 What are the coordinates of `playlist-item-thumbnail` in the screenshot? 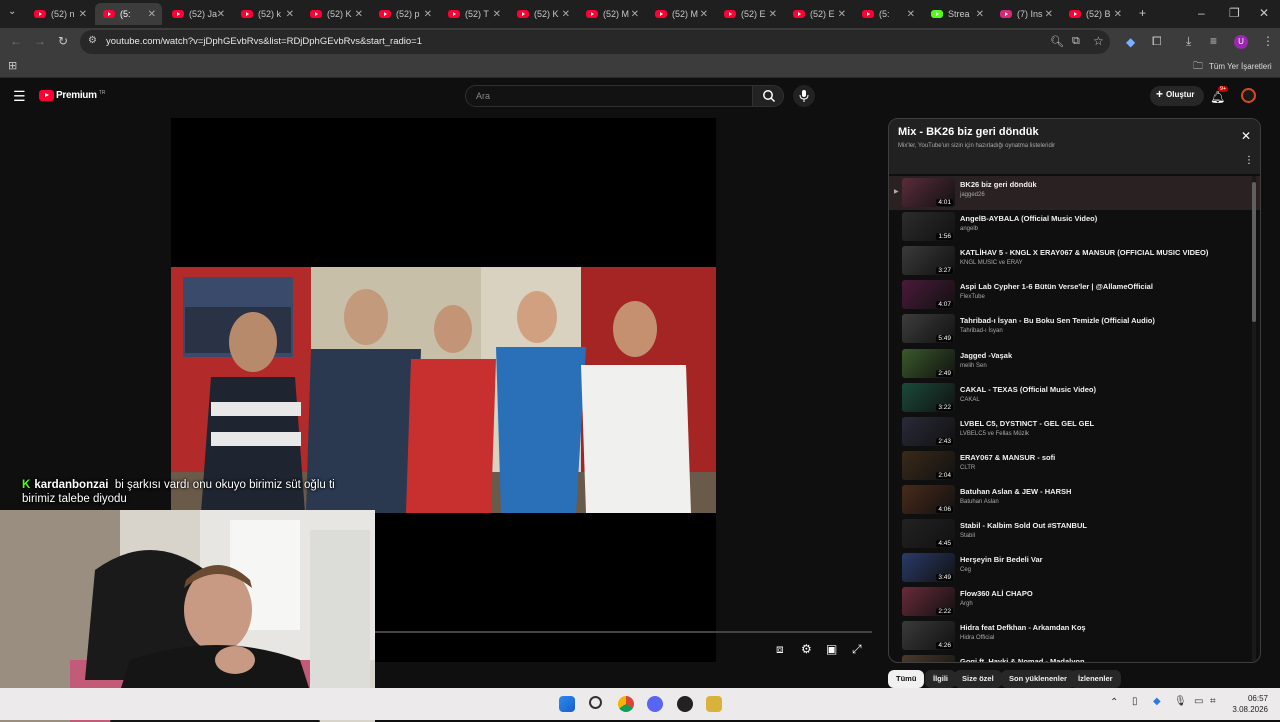 It's located at (928, 658).